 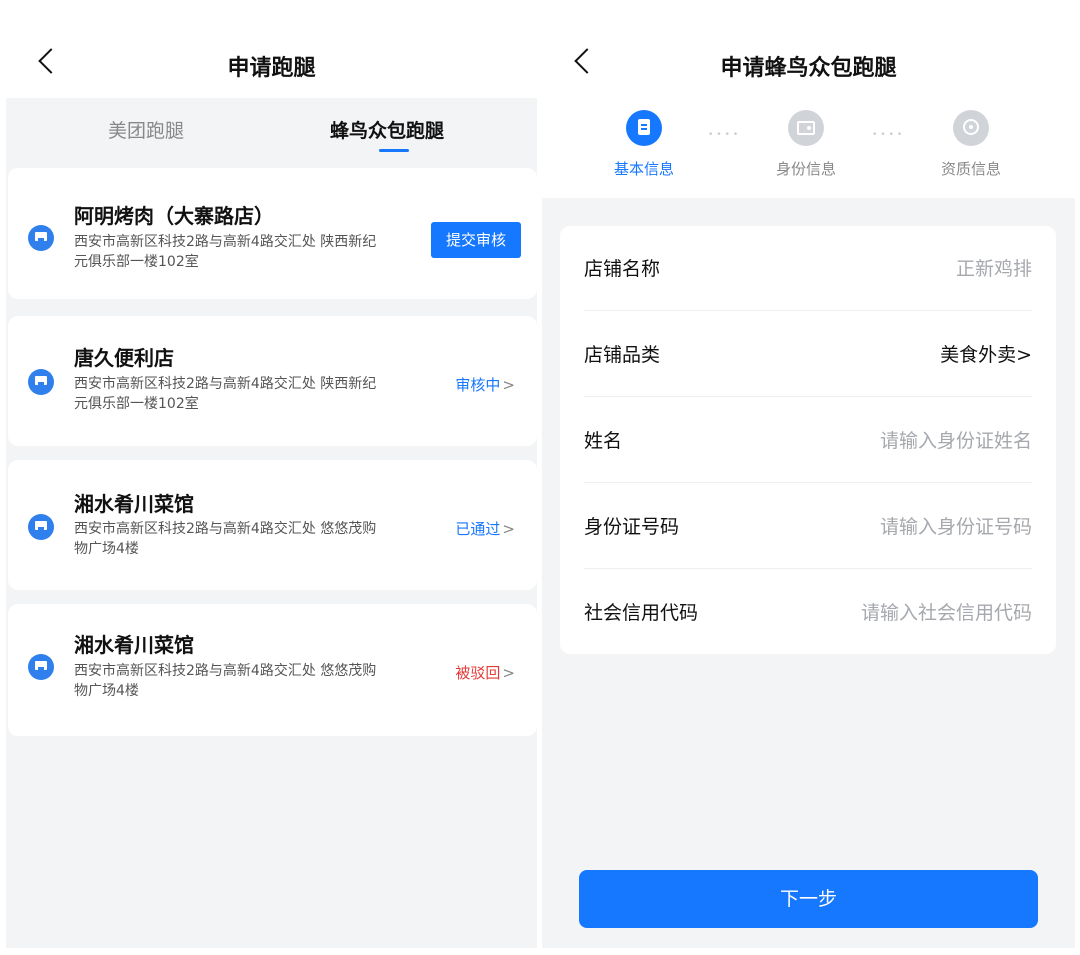 I want to click on tab-active-indicator, so click(x=394, y=150).